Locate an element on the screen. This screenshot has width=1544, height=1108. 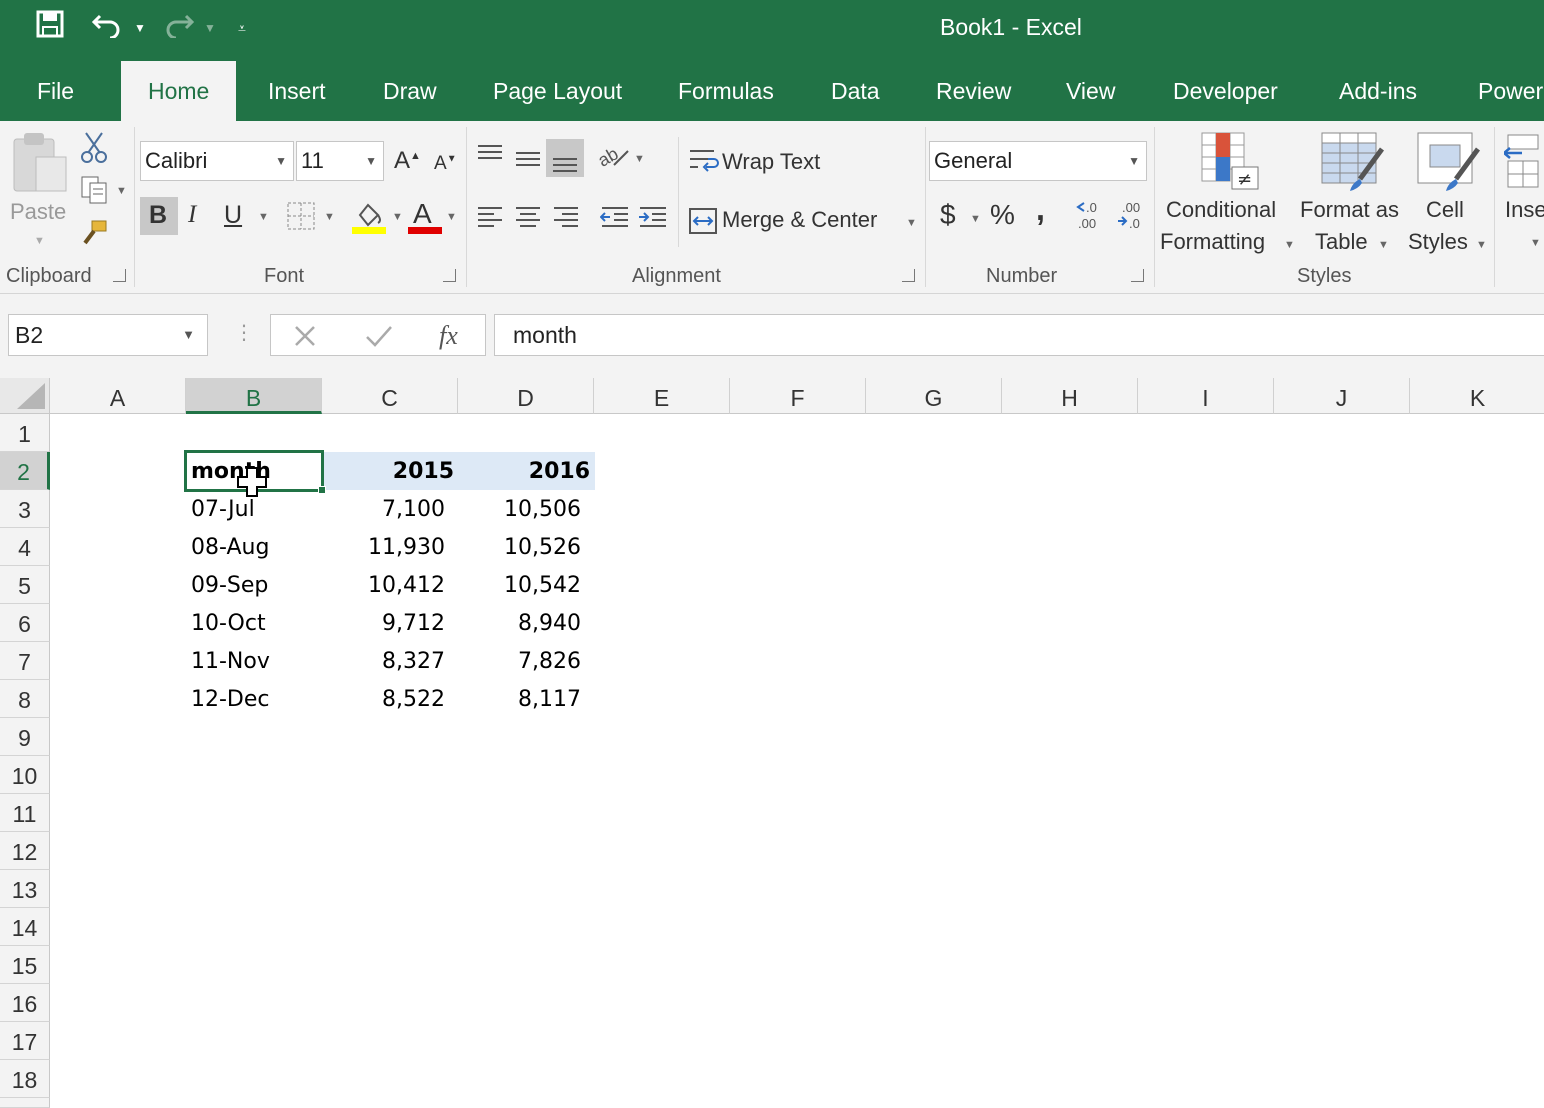
decrease-decimal-icon: .00.0 is located at coordinates (1132, 217).